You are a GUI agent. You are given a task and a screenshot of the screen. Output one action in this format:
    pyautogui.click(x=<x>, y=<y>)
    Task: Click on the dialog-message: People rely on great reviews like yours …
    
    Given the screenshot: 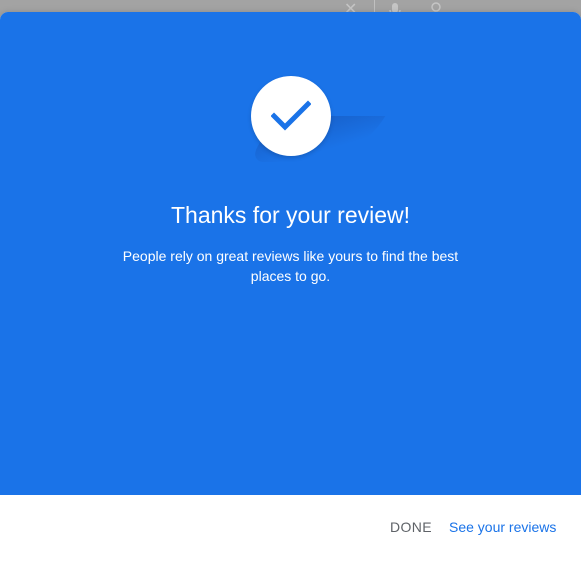 What is the action you would take?
    pyautogui.click(x=290, y=266)
    